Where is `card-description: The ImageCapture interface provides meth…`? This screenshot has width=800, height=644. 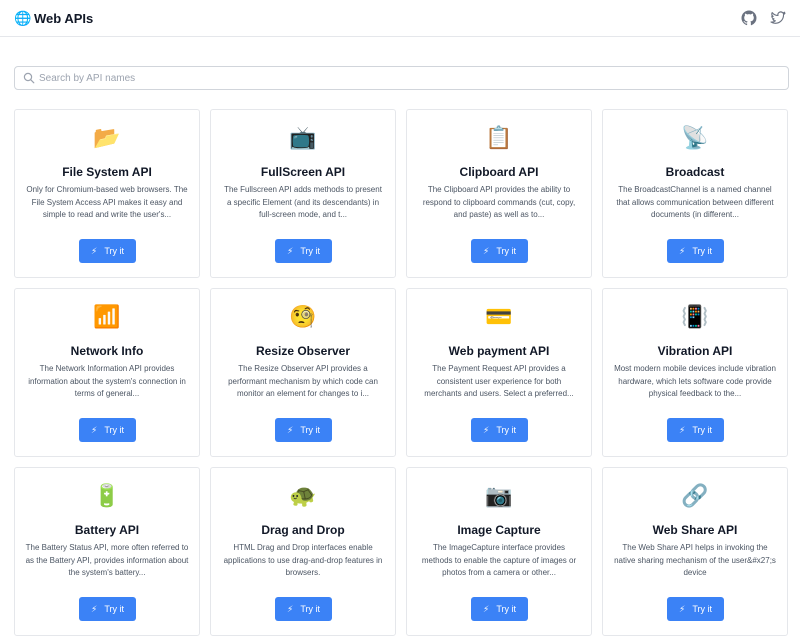 card-description: The ImageCapture interface provides meth… is located at coordinates (499, 560).